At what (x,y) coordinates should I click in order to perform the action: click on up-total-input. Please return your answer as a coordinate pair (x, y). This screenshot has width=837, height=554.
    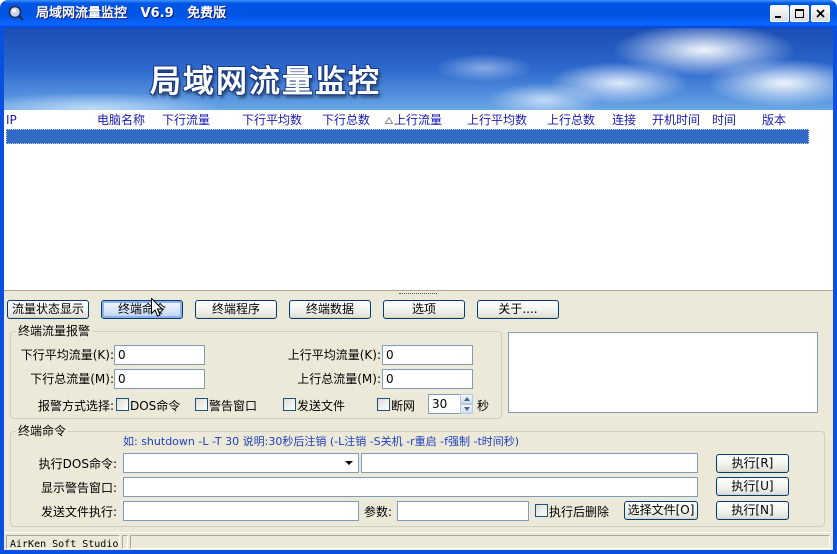
    Looking at the image, I should click on (427, 379).